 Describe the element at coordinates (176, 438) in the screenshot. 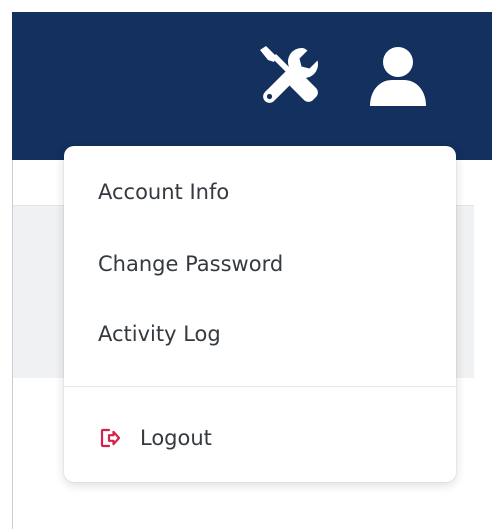

I see `logout-label: Logout` at that location.